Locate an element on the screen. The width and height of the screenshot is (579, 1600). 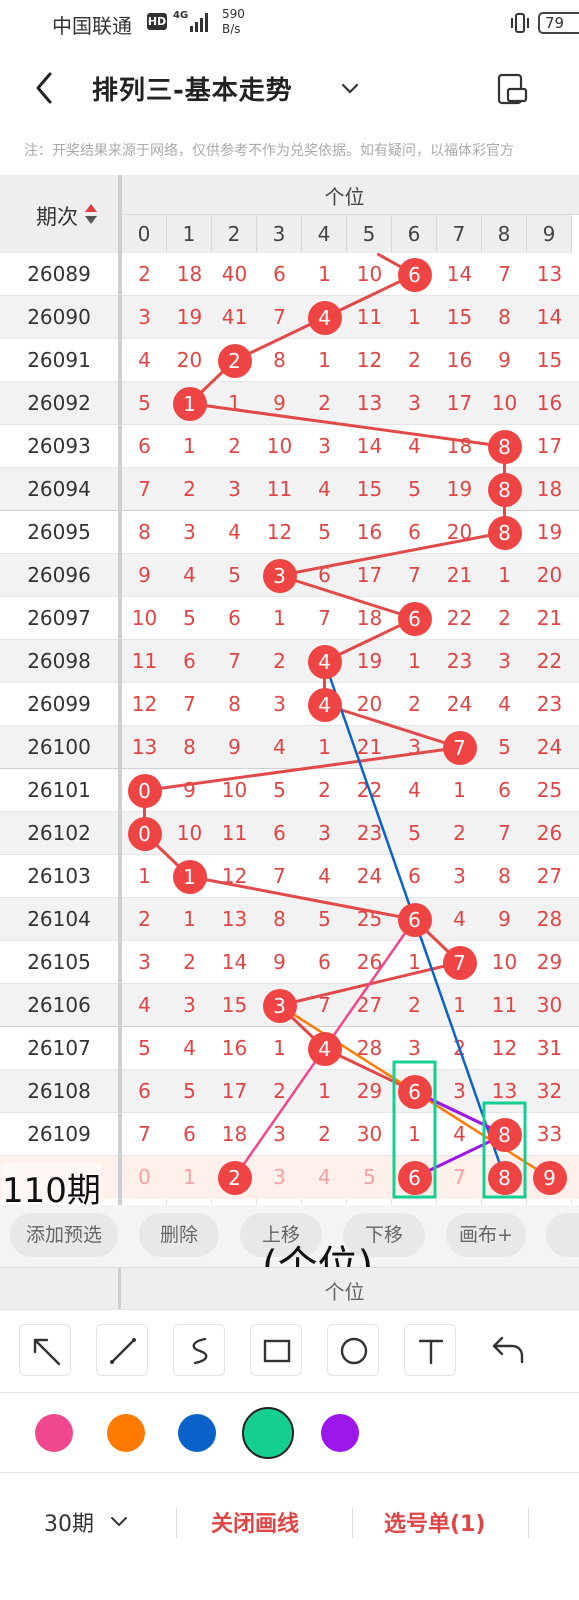
circle-tool is located at coordinates (353, 1350).